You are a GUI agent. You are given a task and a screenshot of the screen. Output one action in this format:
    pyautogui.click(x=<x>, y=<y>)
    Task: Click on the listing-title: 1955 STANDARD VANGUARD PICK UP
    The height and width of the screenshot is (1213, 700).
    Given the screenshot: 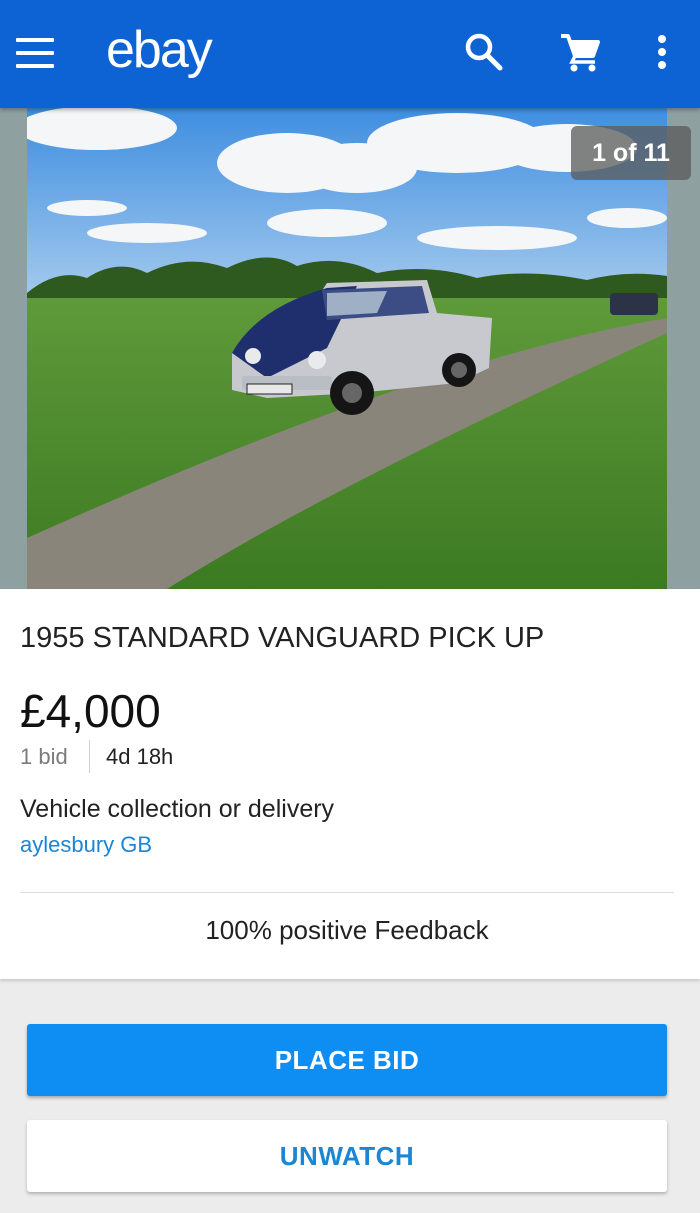 What is the action you would take?
    pyautogui.click(x=282, y=638)
    